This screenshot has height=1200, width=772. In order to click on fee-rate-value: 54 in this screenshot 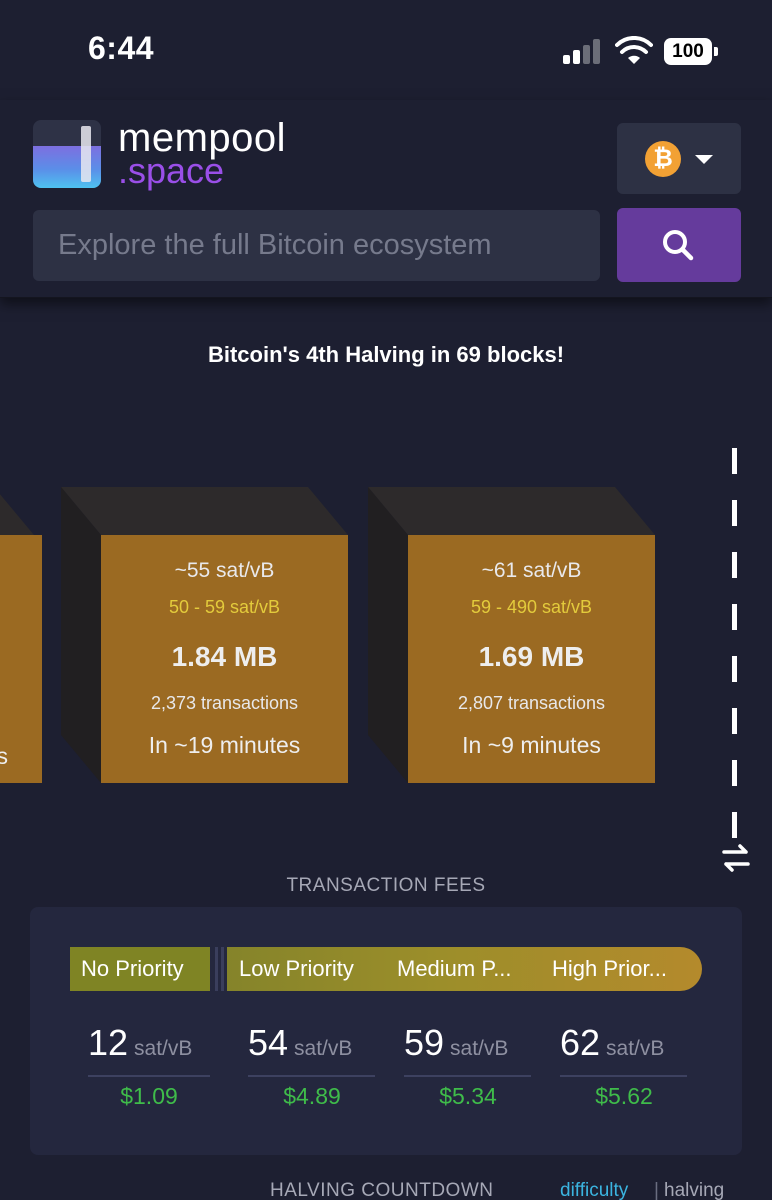, I will do `click(268, 1042)`.